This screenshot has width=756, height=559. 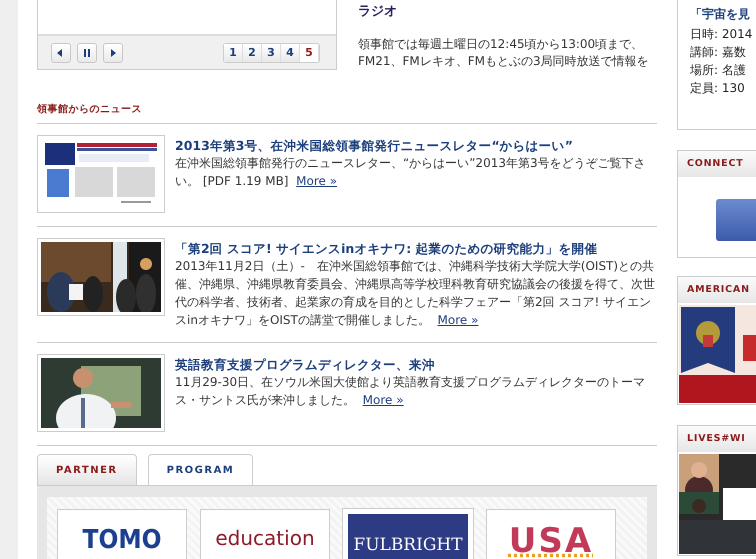 What do you see at coordinates (504, 53) in the screenshot?
I see `feature-text: 領事館では毎週土曜日の12:45頃から13:00頃まで、FM21、FMレキオ、FMもとぶの3局同時放送で情報を` at bounding box center [504, 53].